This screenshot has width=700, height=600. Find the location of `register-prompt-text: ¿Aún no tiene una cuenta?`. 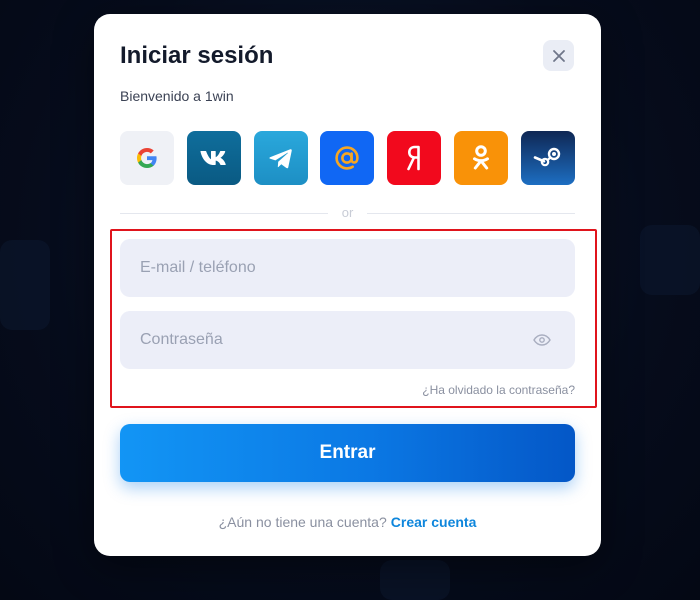

register-prompt-text: ¿Aún no tiene una cuenta? is located at coordinates (302, 522).